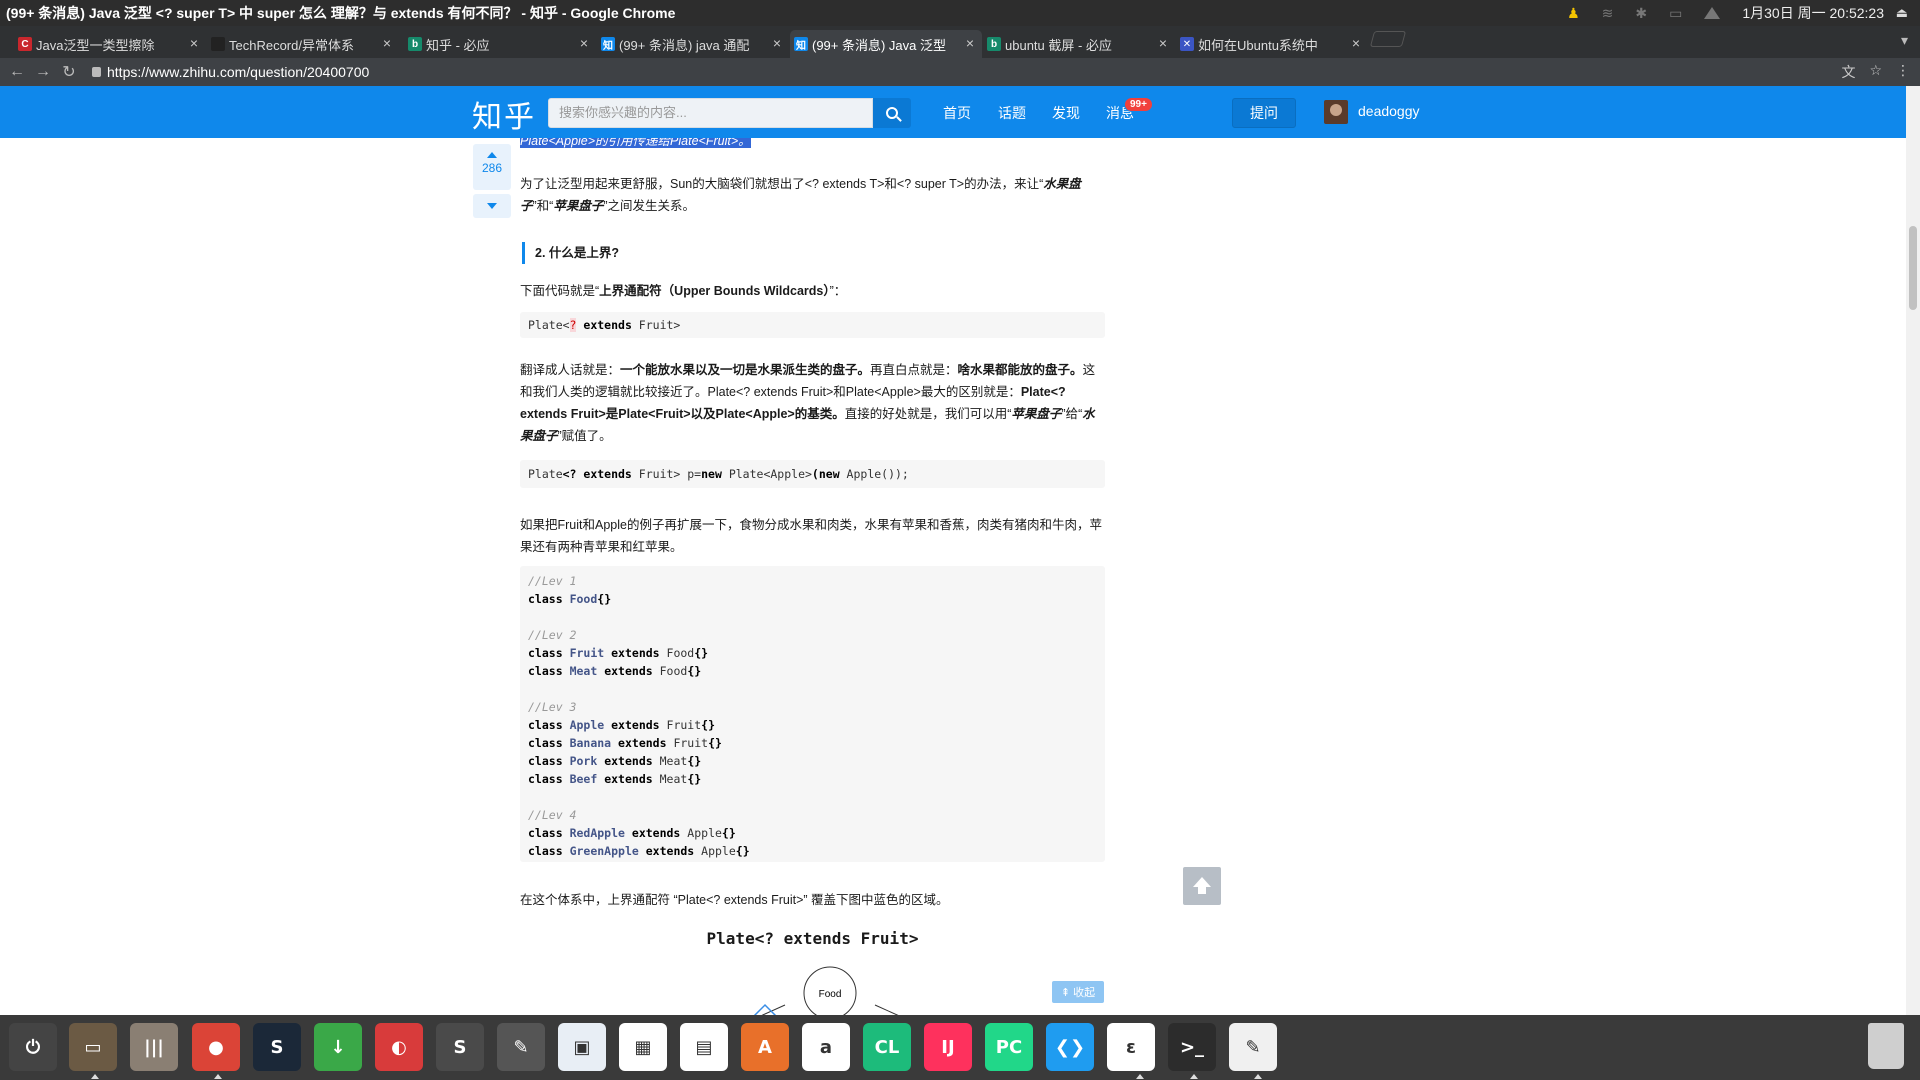 This screenshot has width=1920, height=1080. I want to click on avatar, so click(1336, 112).